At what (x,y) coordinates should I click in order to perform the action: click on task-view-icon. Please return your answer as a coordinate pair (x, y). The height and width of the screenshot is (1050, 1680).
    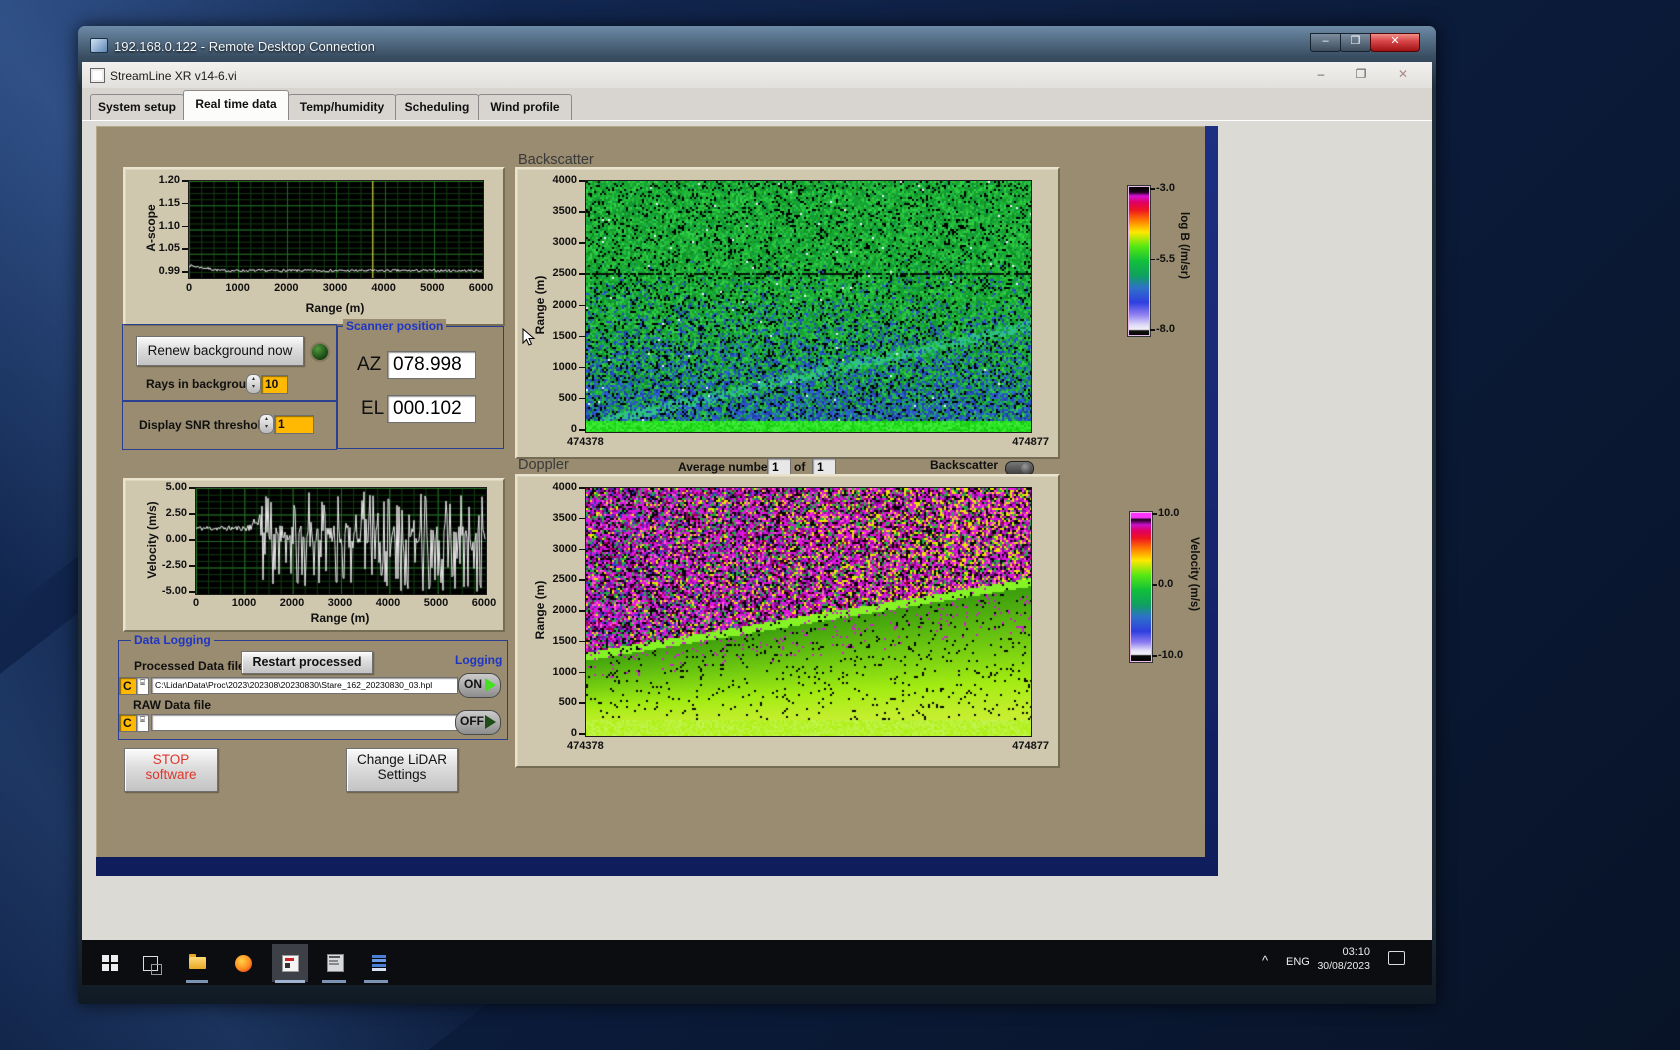
    Looking at the image, I should click on (152, 965).